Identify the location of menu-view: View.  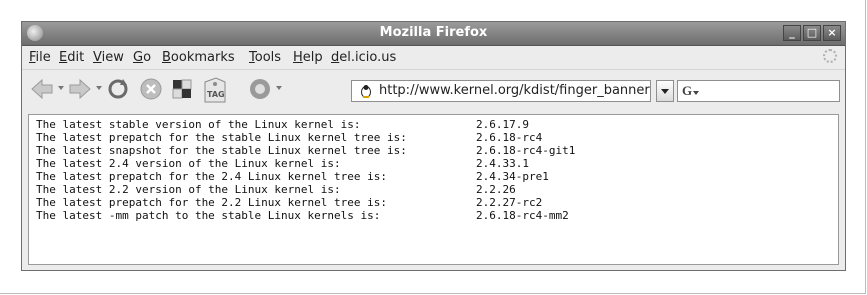
(108, 57).